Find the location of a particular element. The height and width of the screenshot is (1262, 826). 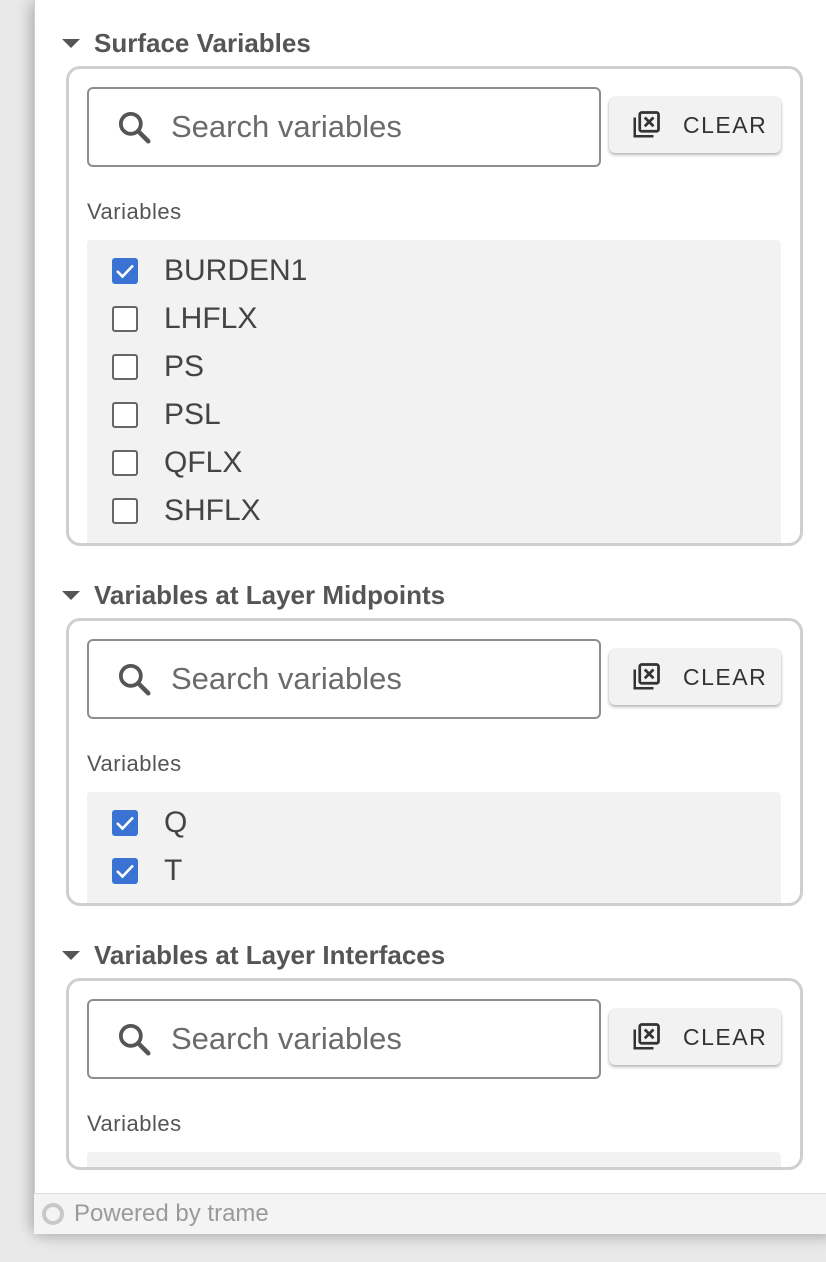

list-item: LHFLX is located at coordinates (434, 319).